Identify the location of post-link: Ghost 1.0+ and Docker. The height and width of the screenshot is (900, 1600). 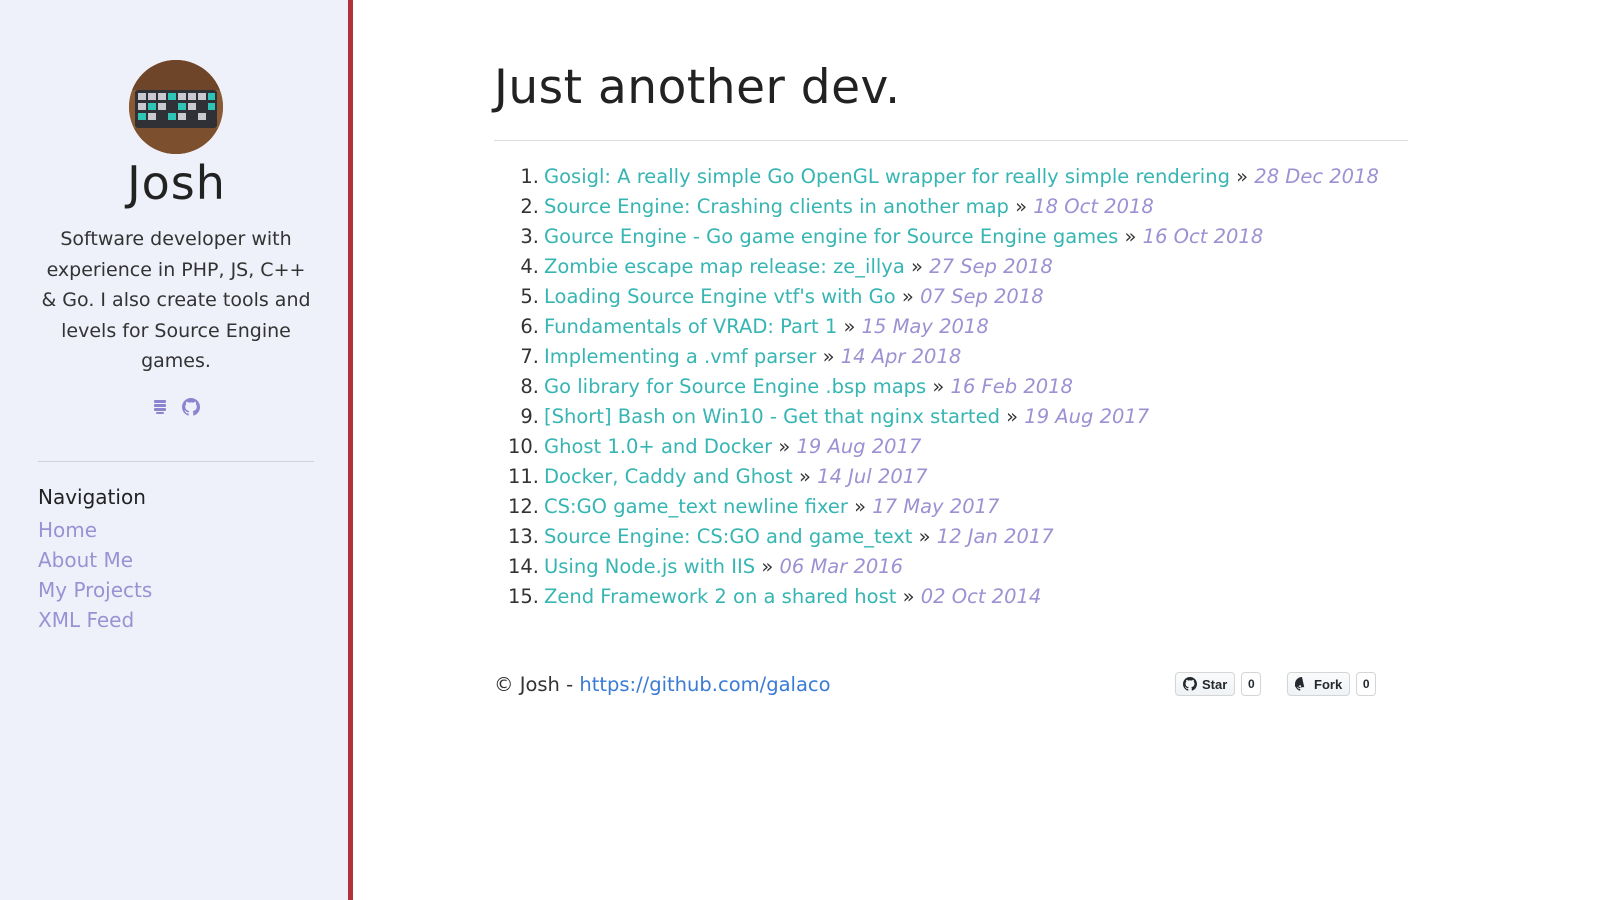
(658, 446).